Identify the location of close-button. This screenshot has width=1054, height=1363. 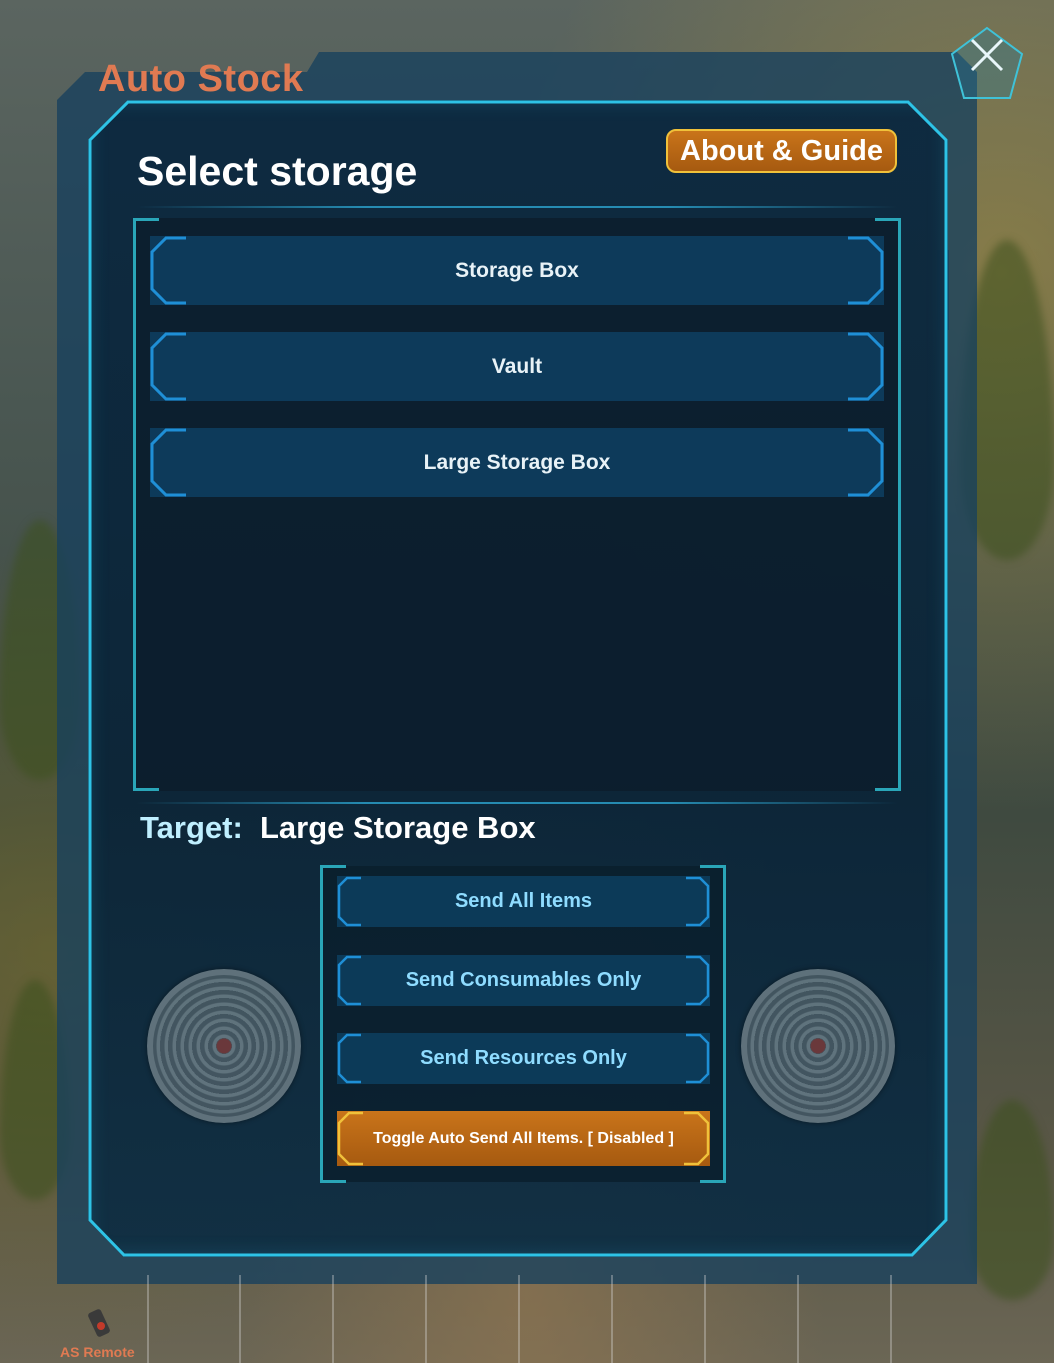
(987, 63).